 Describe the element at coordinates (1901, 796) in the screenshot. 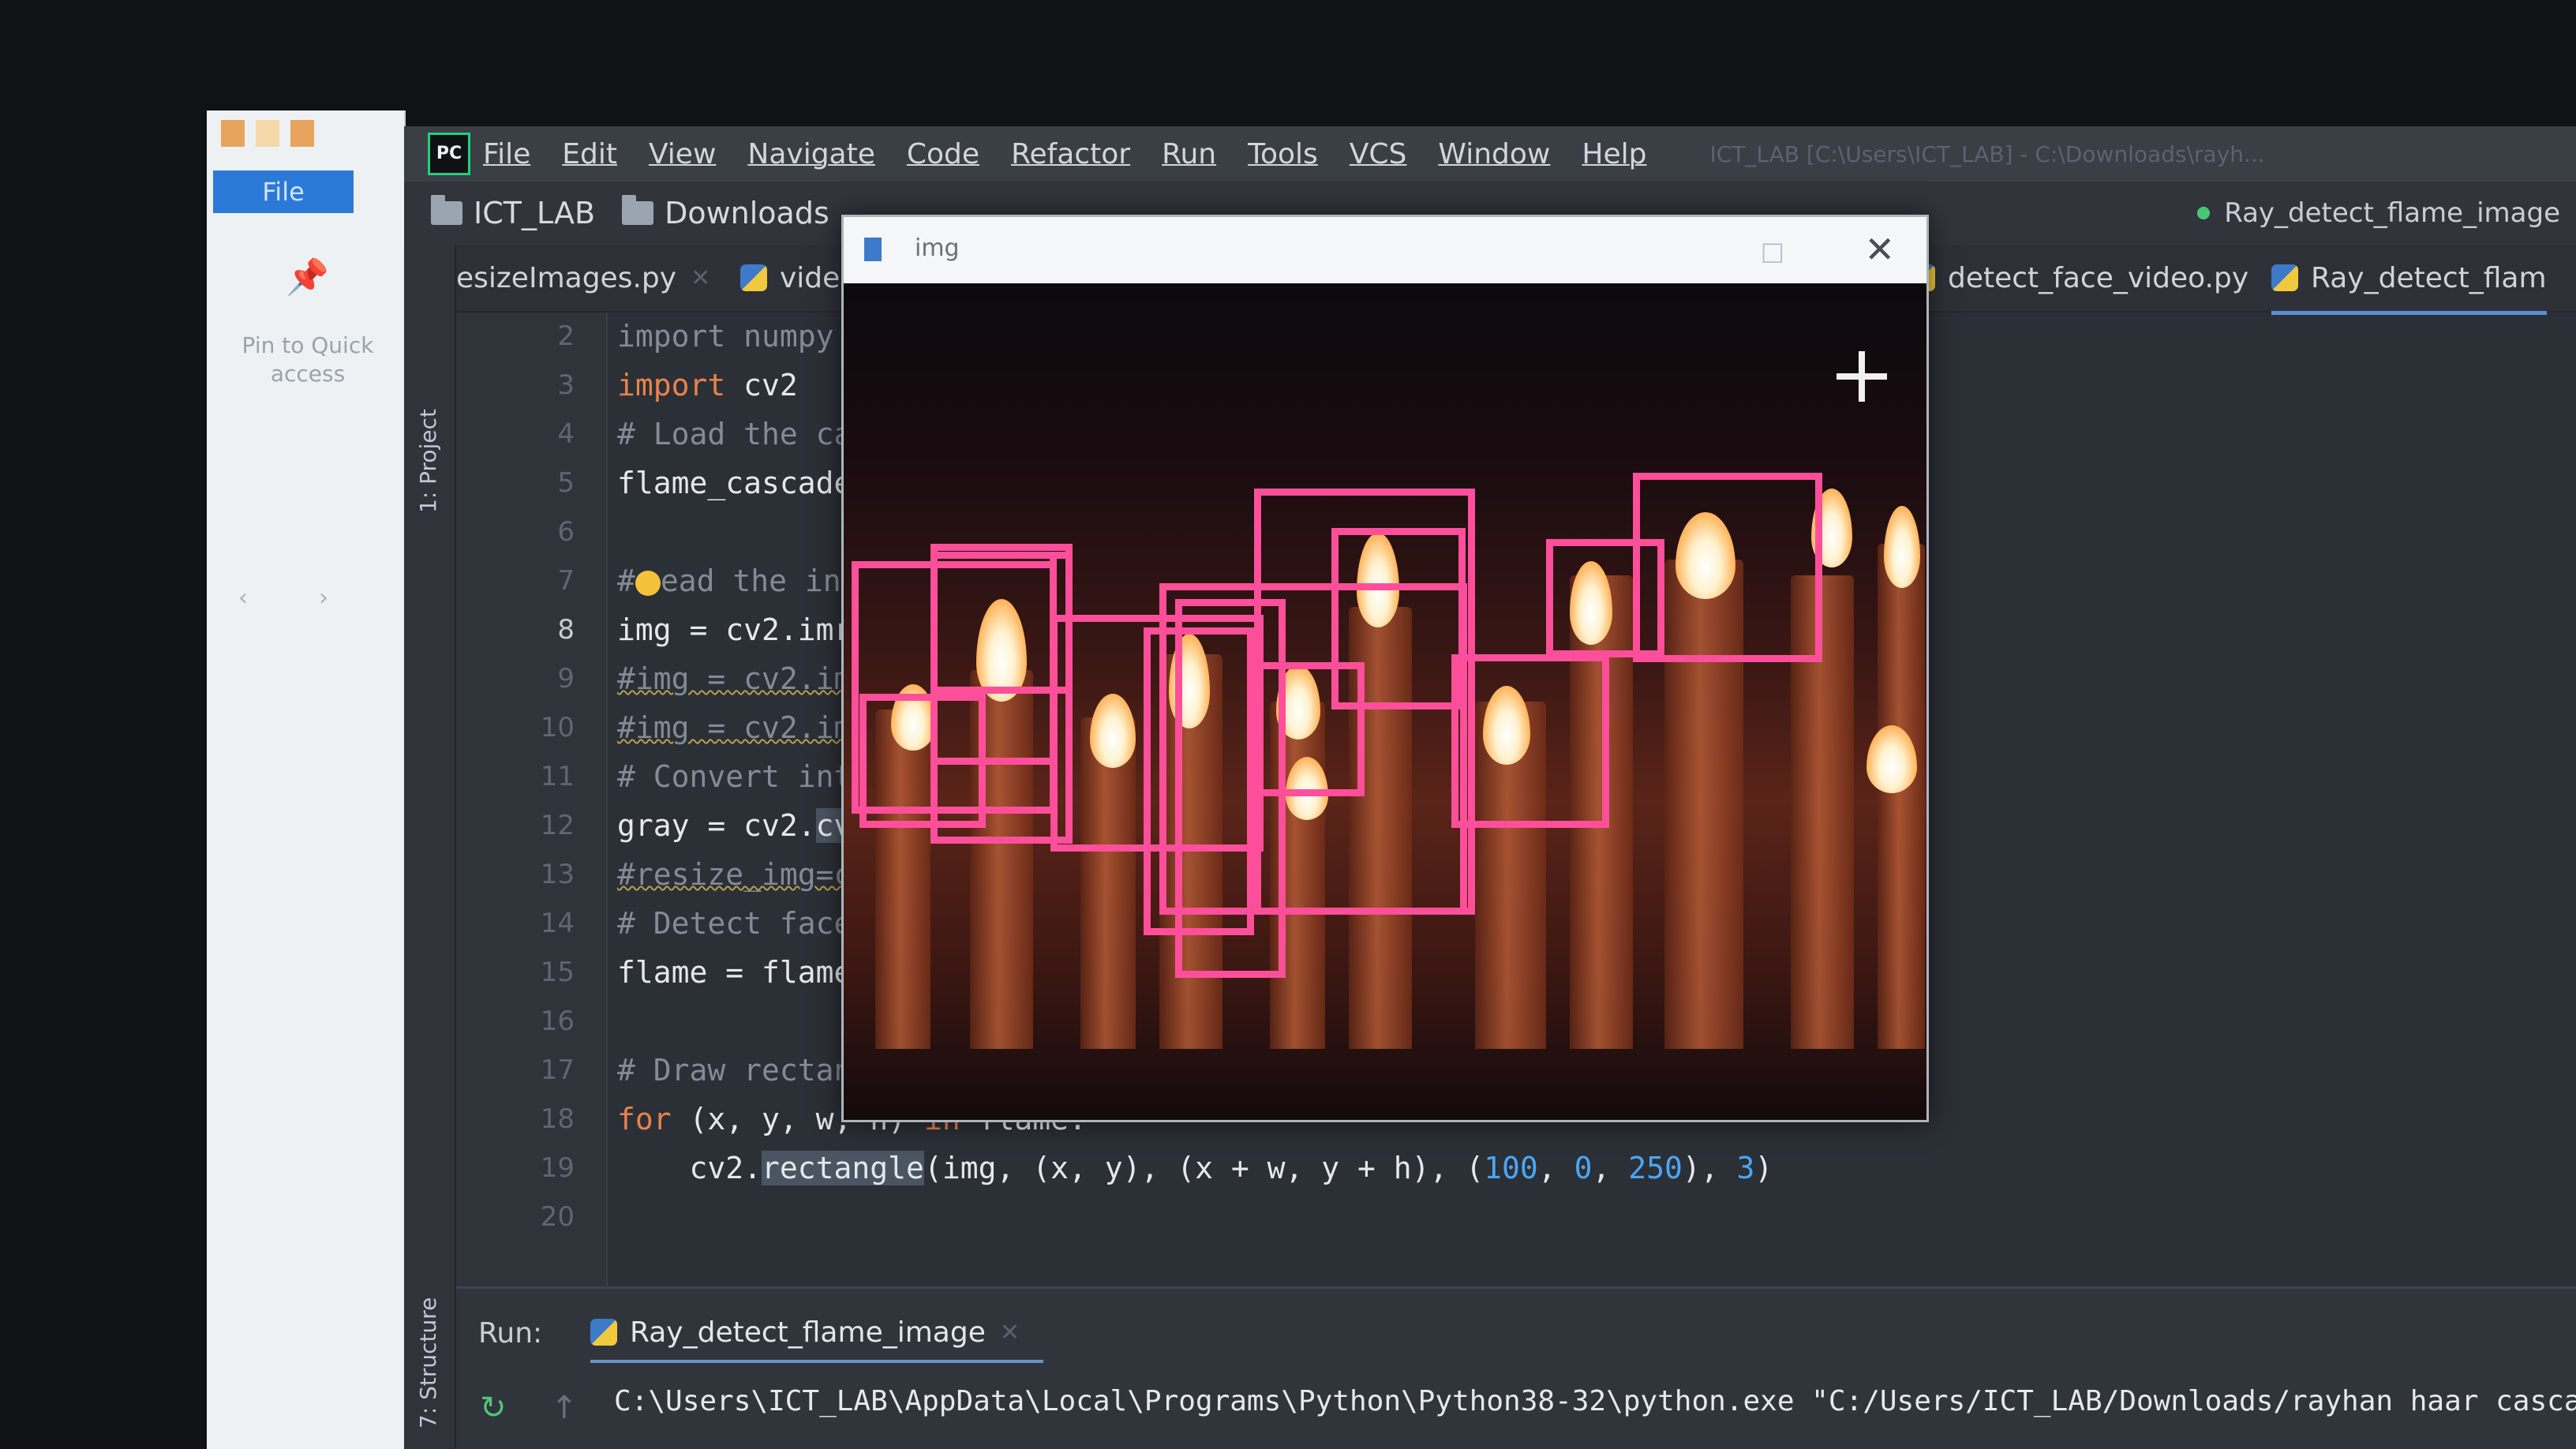

I see `candle` at that location.